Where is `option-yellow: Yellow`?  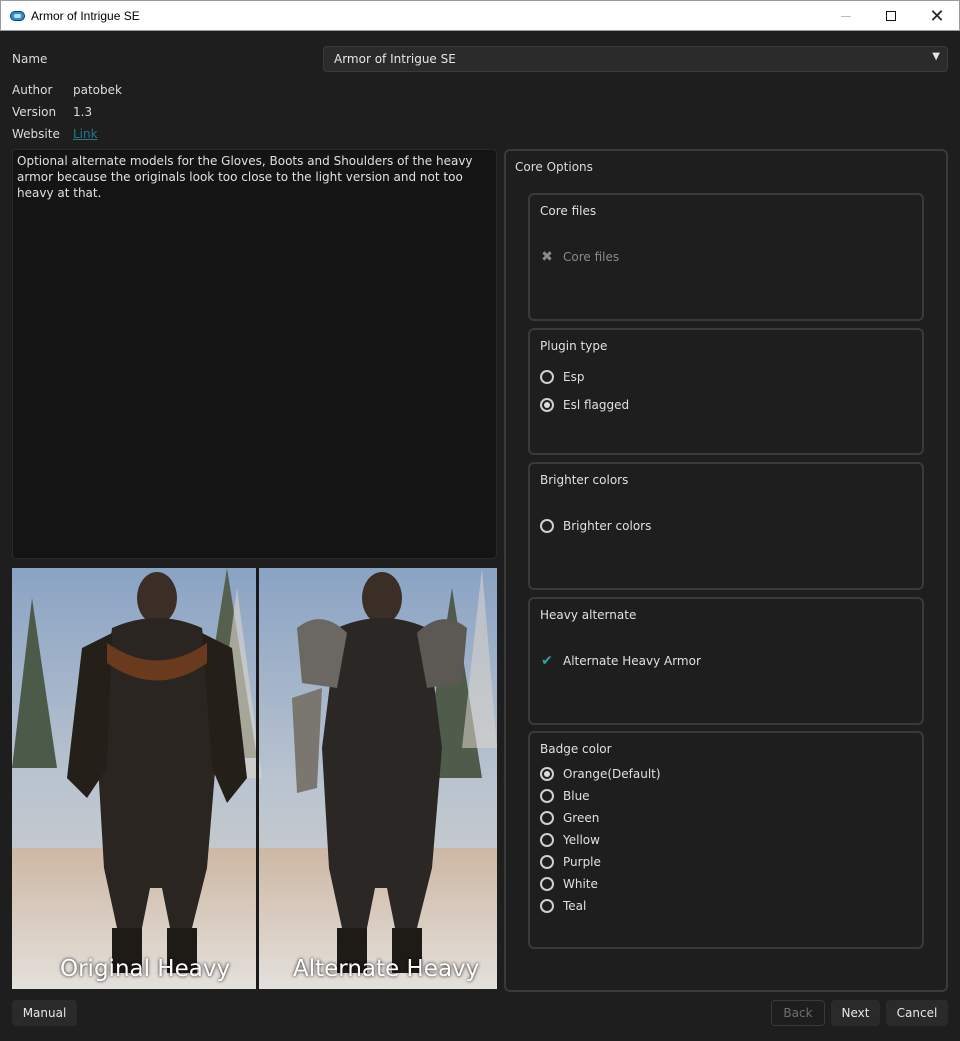
option-yellow: Yellow is located at coordinates (570, 840).